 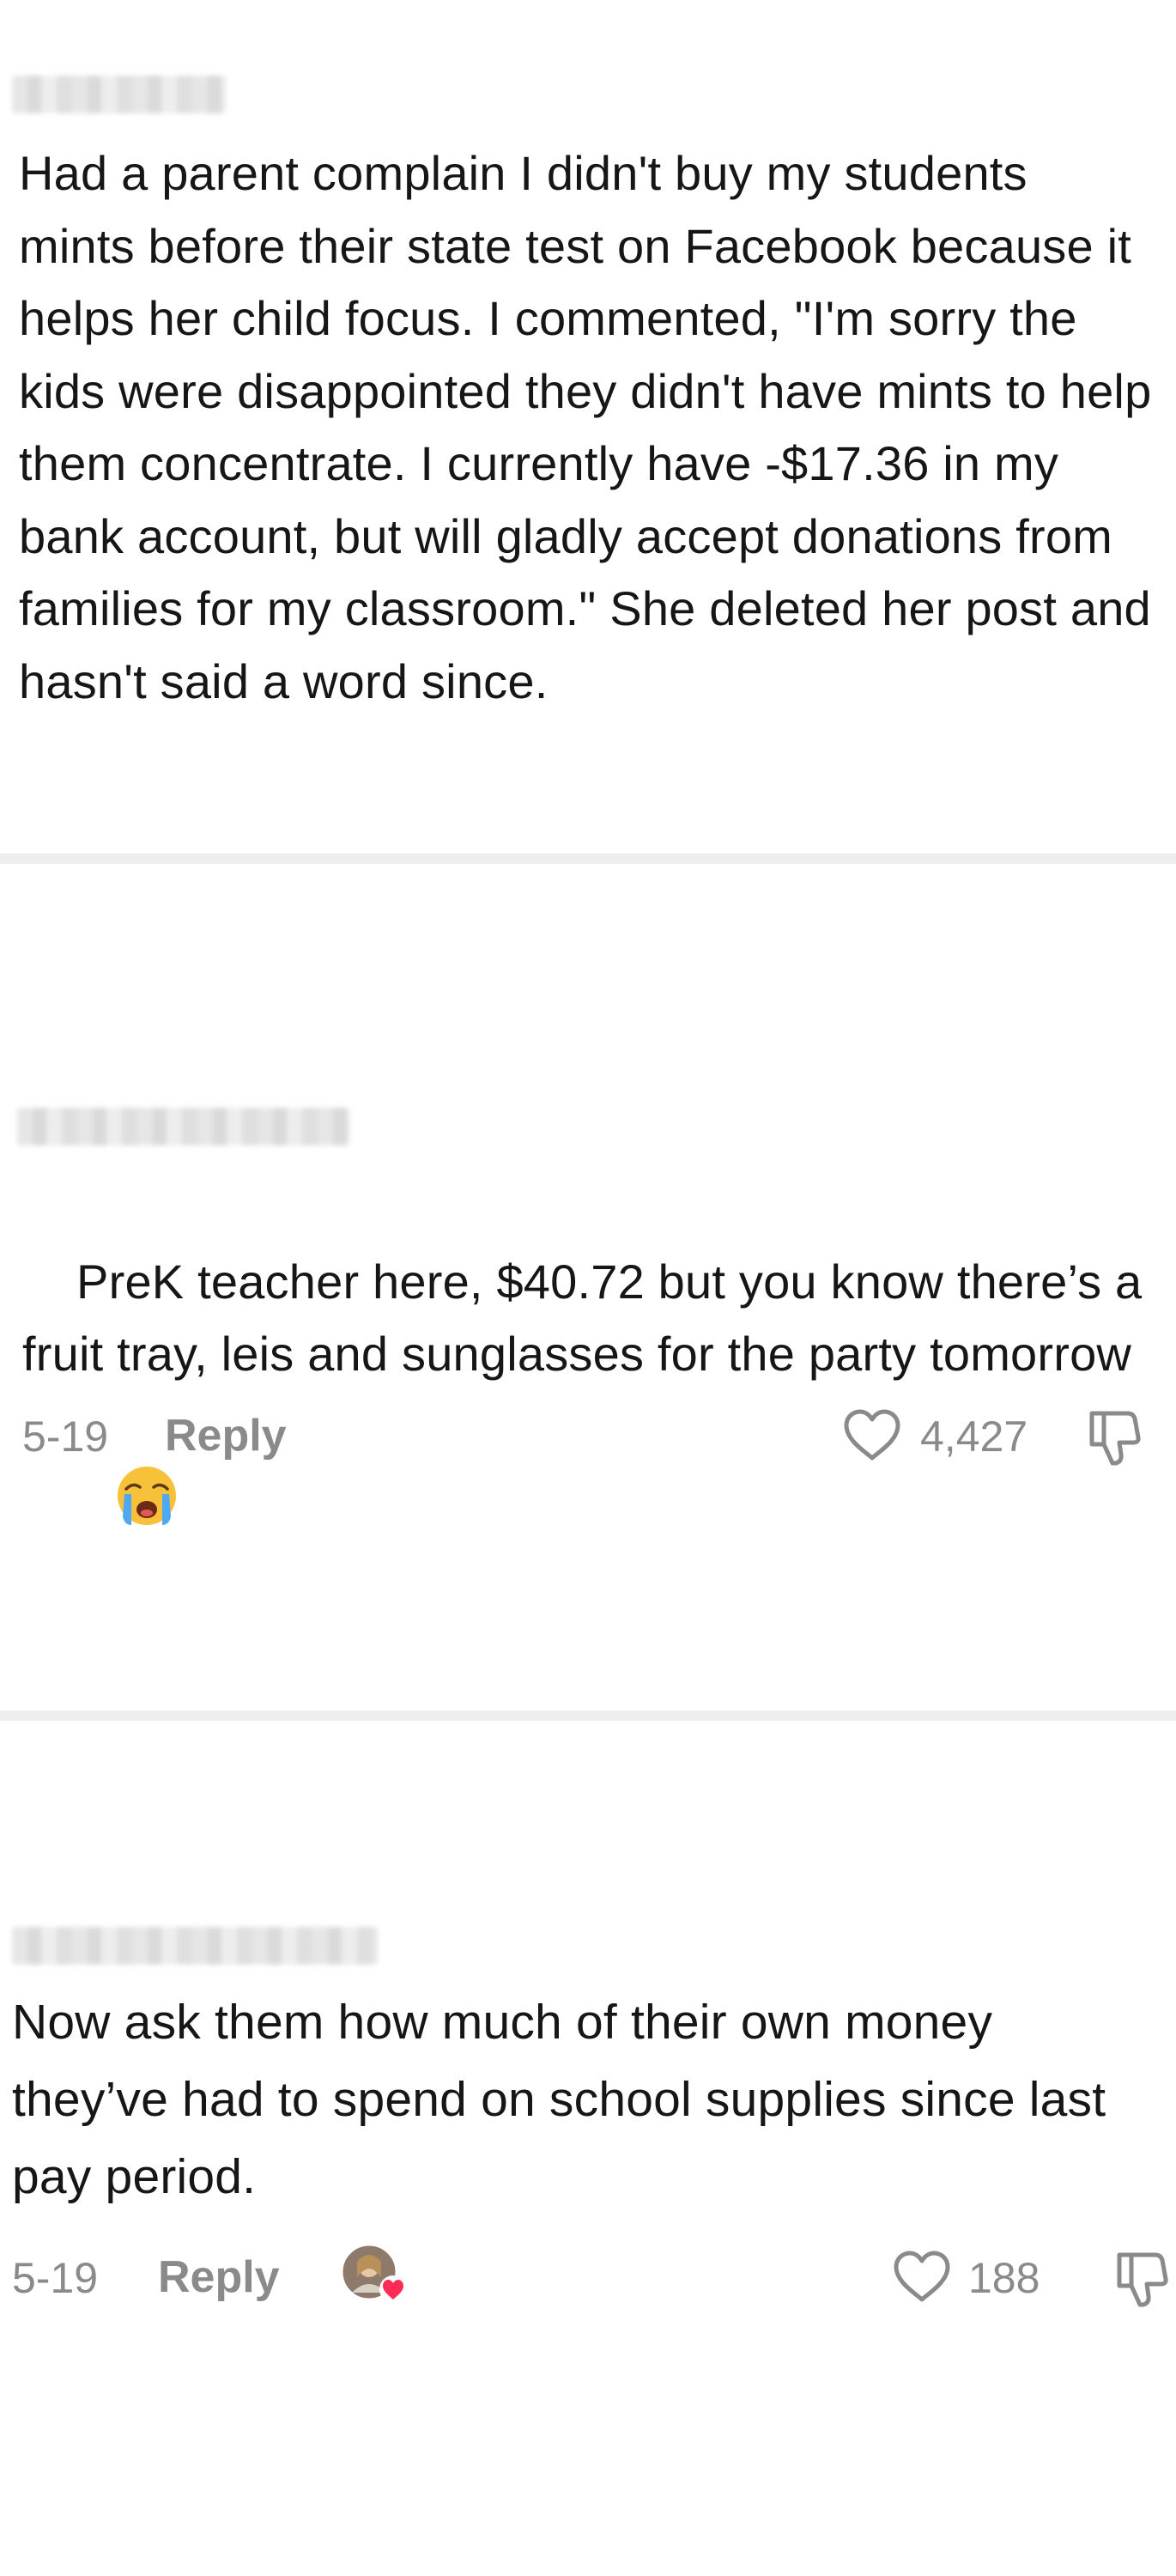 I want to click on creator-liked-avatar, so click(x=373, y=2273).